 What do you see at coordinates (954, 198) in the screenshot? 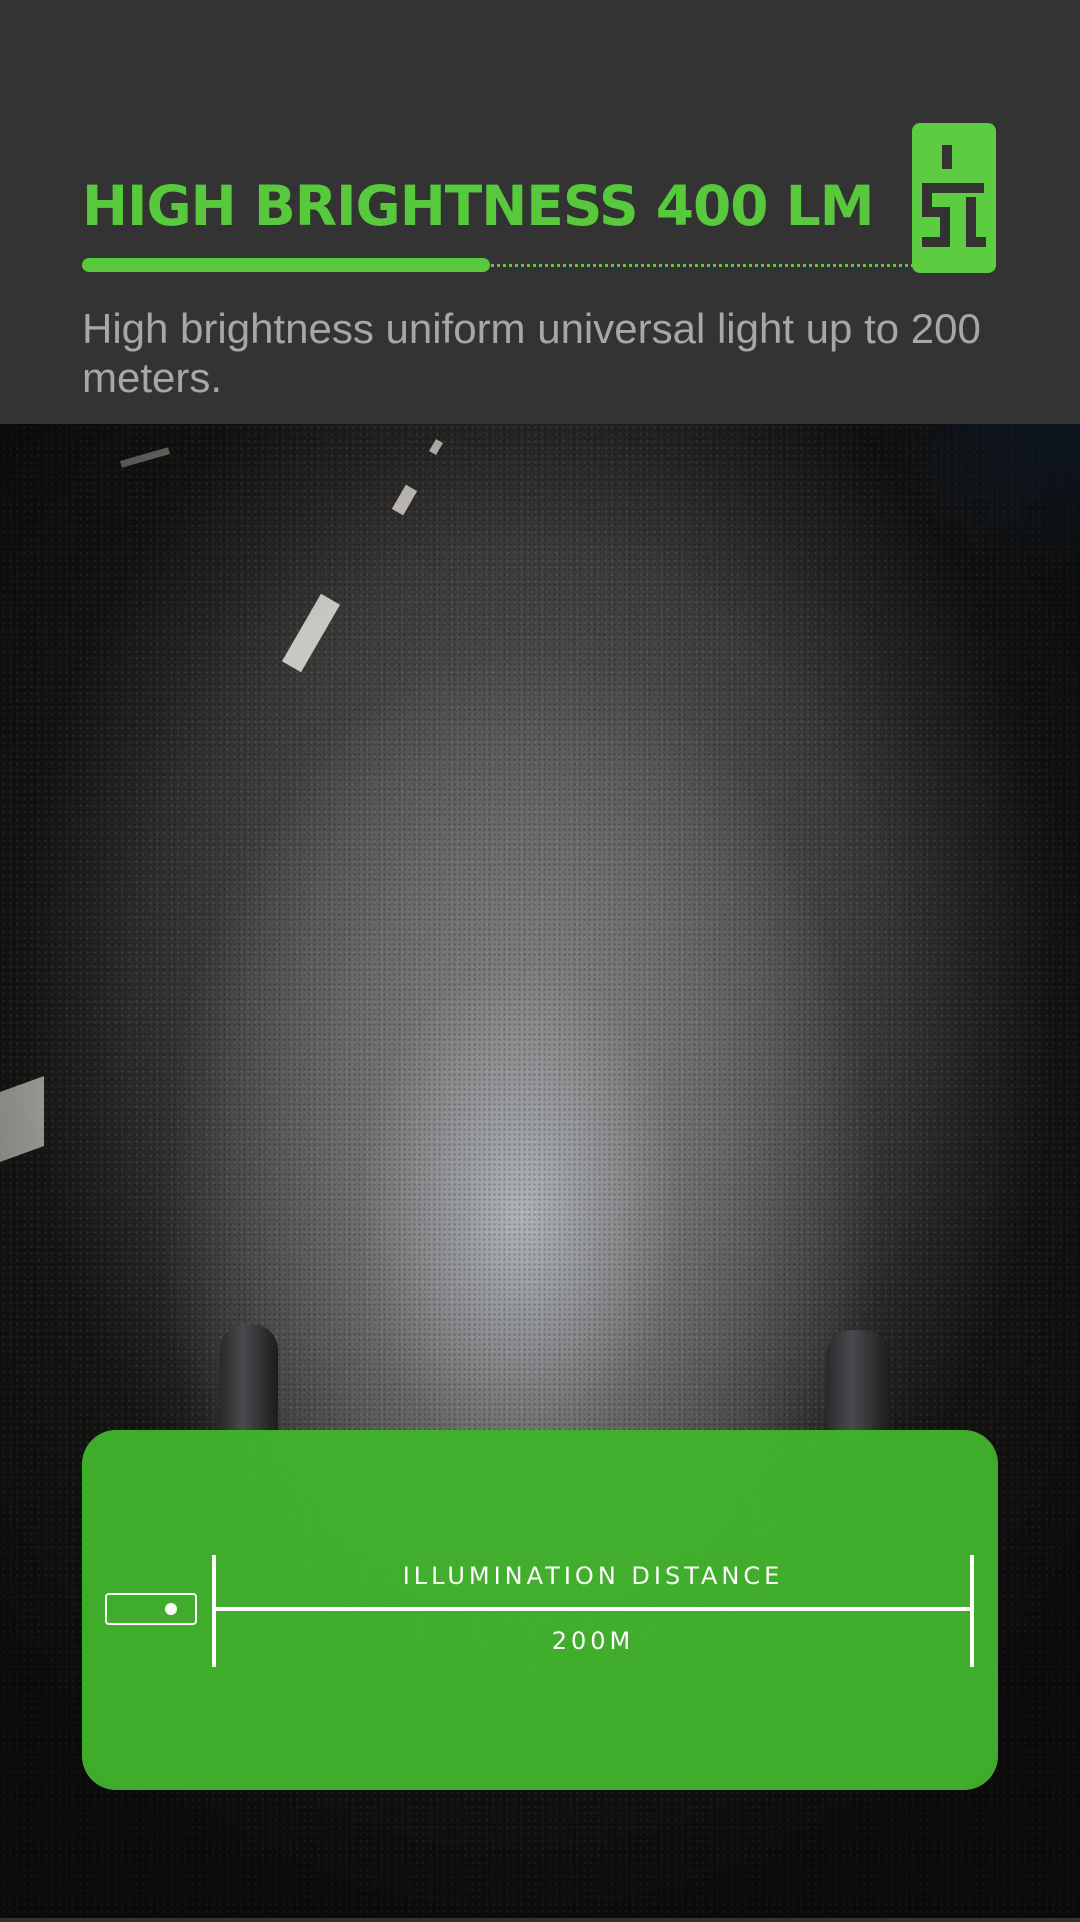
I see `light-mode-glyph-icon` at bounding box center [954, 198].